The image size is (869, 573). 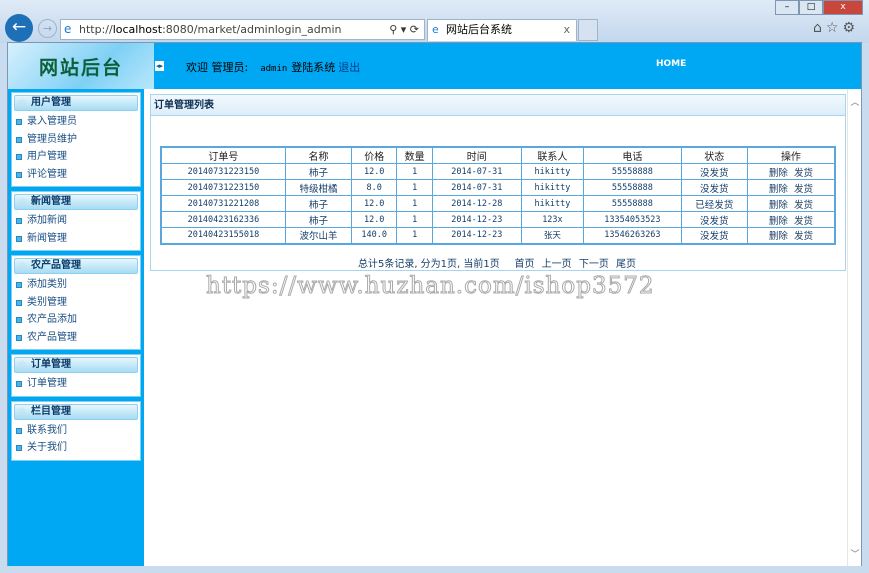 I want to click on forward-button: →, so click(x=47, y=28).